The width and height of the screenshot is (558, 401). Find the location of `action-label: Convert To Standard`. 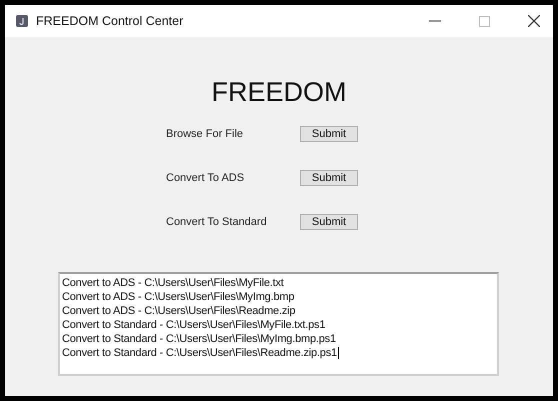

action-label: Convert To Standard is located at coordinates (217, 222).